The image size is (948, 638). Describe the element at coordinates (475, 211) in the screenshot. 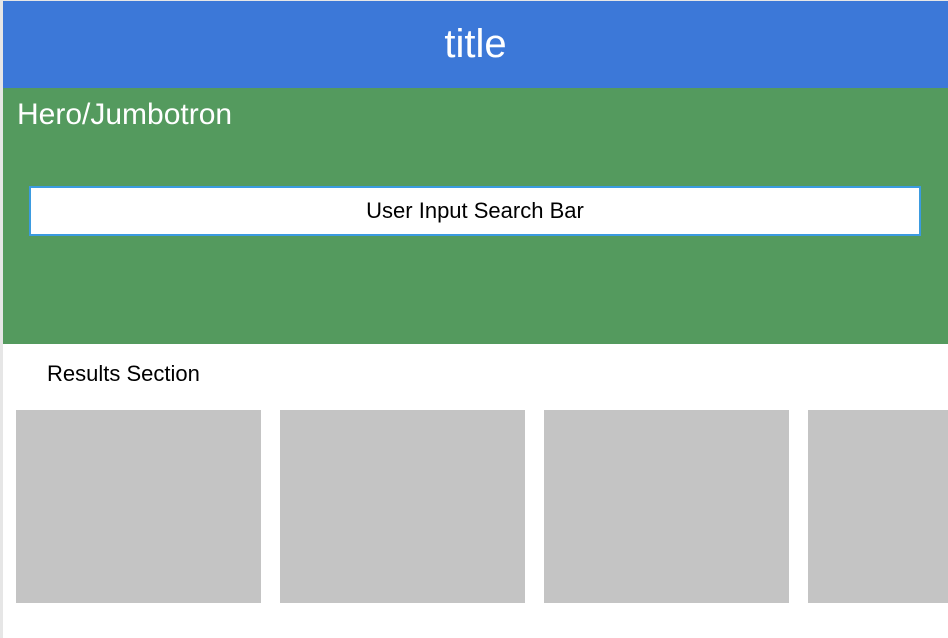

I see `search-input` at that location.